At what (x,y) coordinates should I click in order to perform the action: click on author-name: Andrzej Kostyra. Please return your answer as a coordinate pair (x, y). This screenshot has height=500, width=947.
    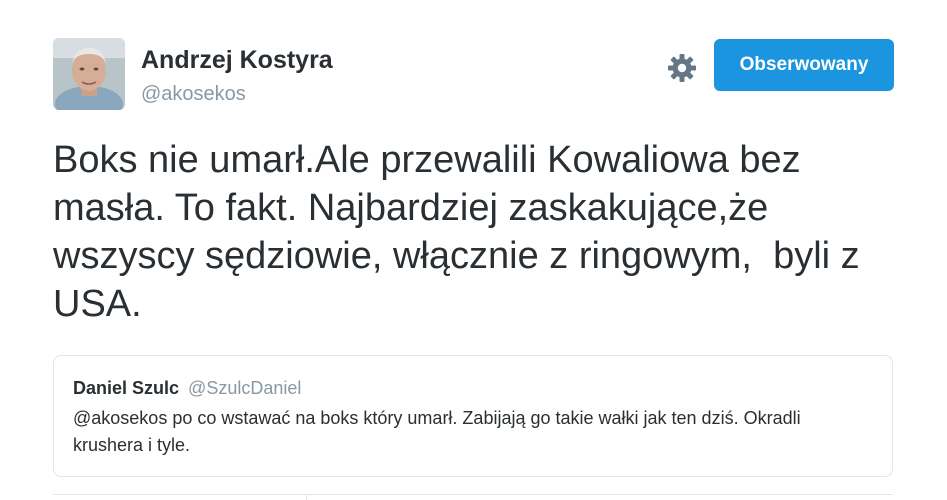
    Looking at the image, I should click on (237, 60).